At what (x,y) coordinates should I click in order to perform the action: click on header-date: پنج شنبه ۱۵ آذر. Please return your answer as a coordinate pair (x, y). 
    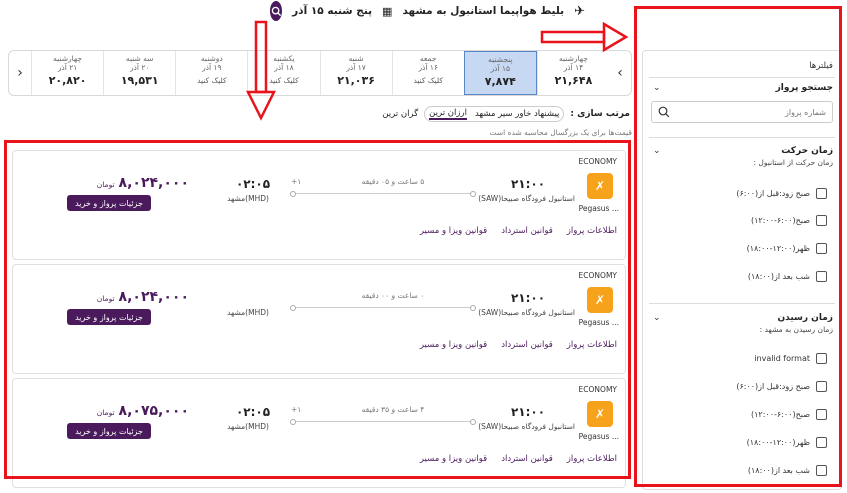
    Looking at the image, I should click on (332, 11).